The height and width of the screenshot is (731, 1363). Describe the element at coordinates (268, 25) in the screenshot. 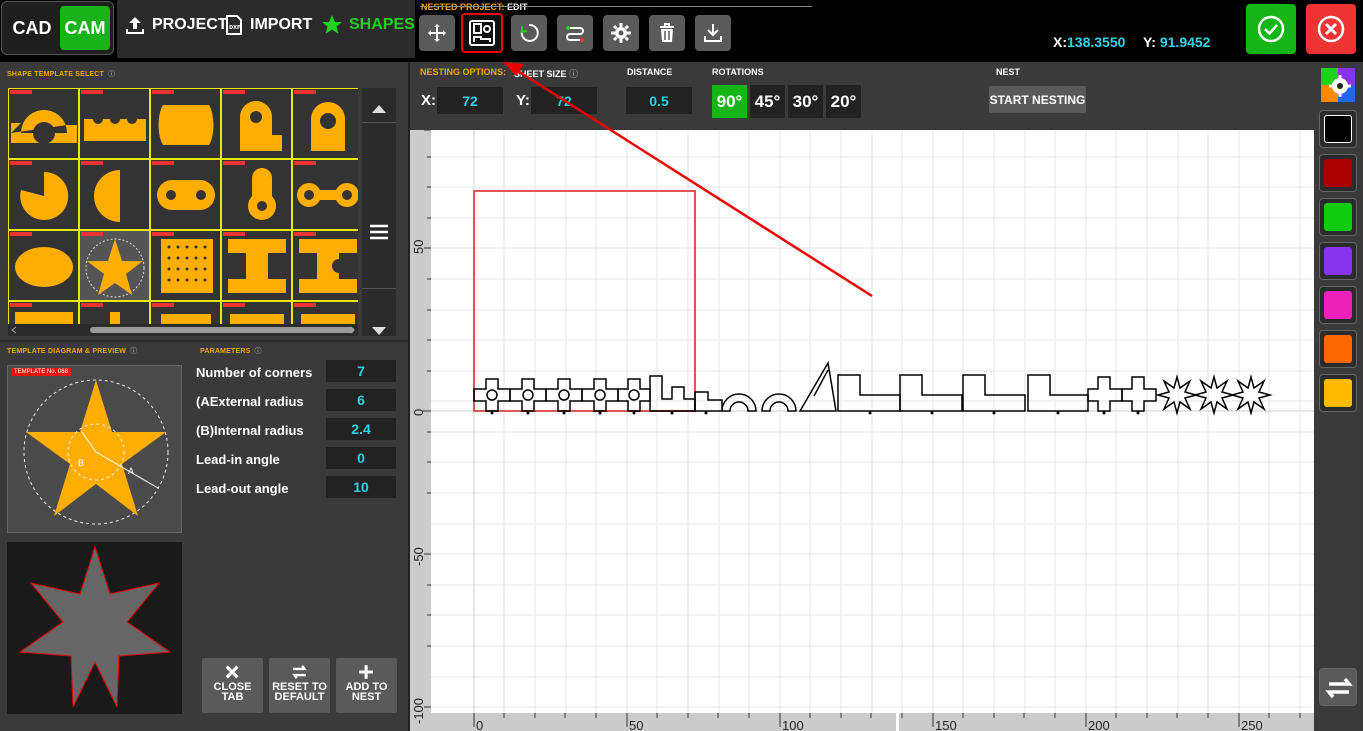

I see `tab-import: DXF IMPORT` at that location.